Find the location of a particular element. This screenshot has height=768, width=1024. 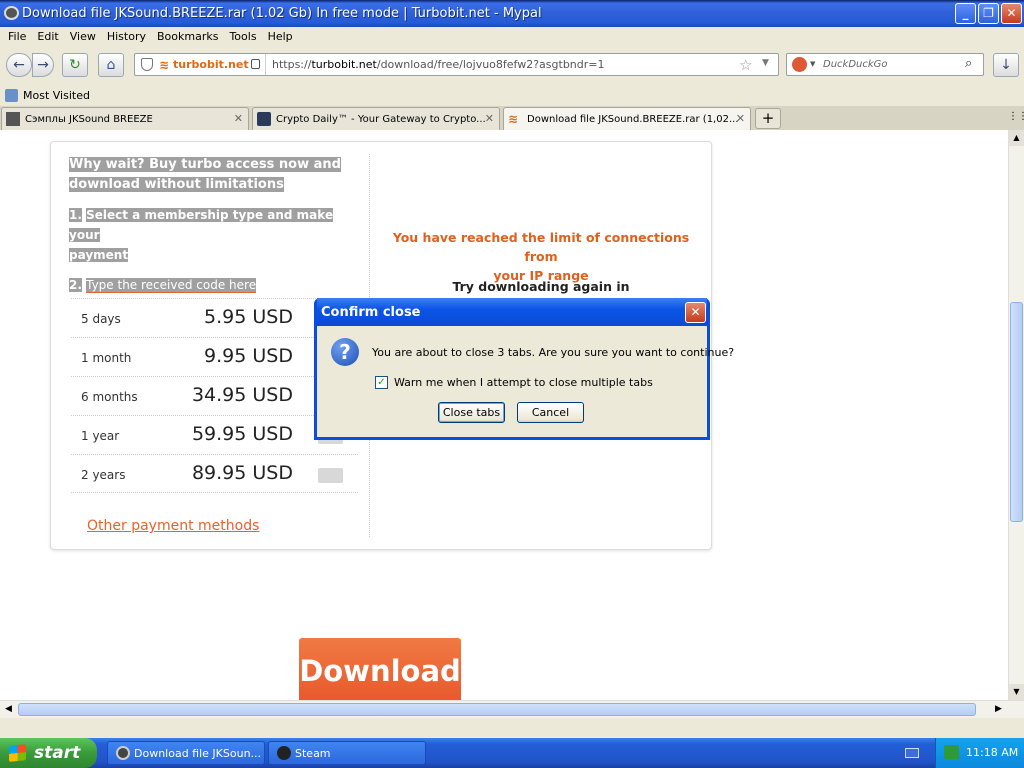

menu-view: View is located at coordinates (83, 36).